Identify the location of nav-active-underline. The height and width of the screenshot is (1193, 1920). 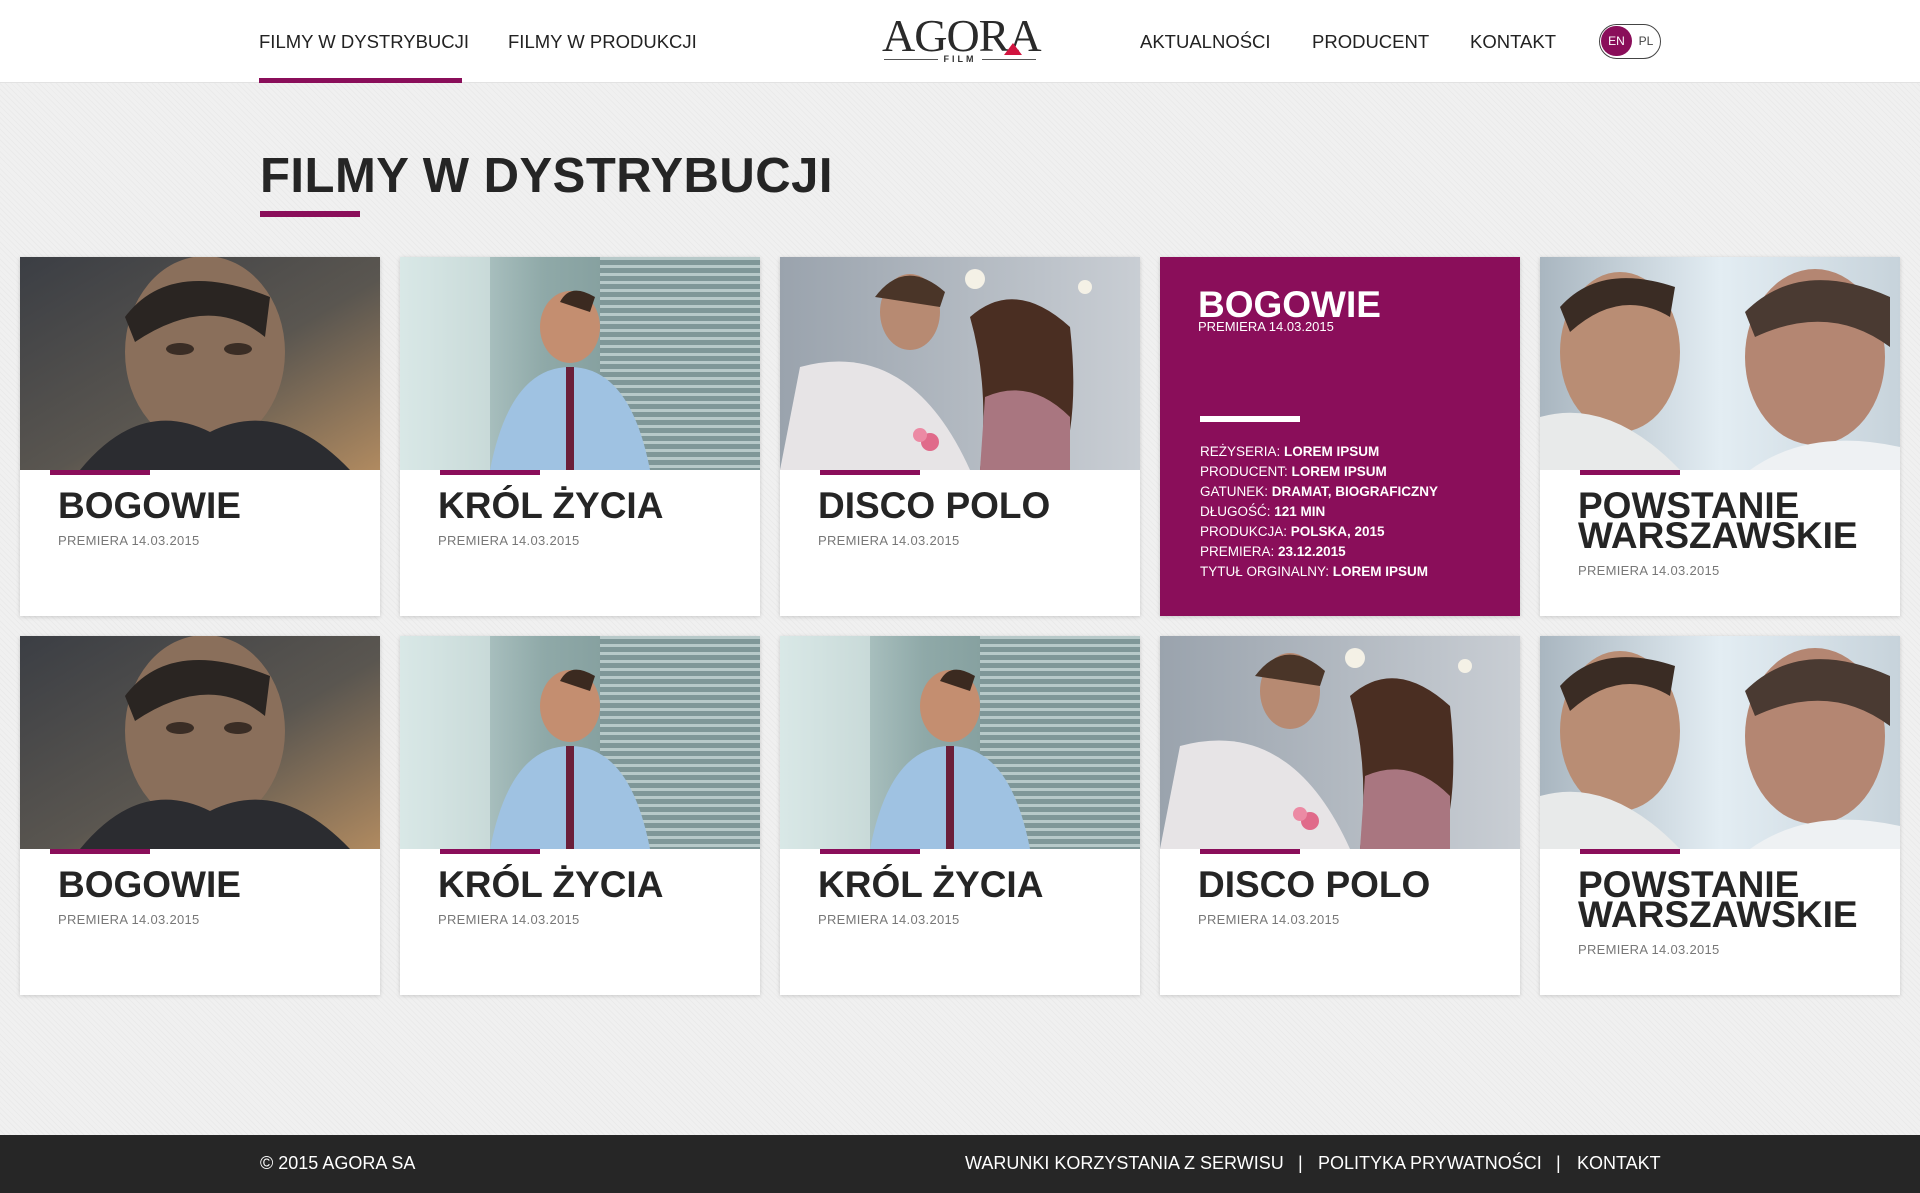
(360, 80).